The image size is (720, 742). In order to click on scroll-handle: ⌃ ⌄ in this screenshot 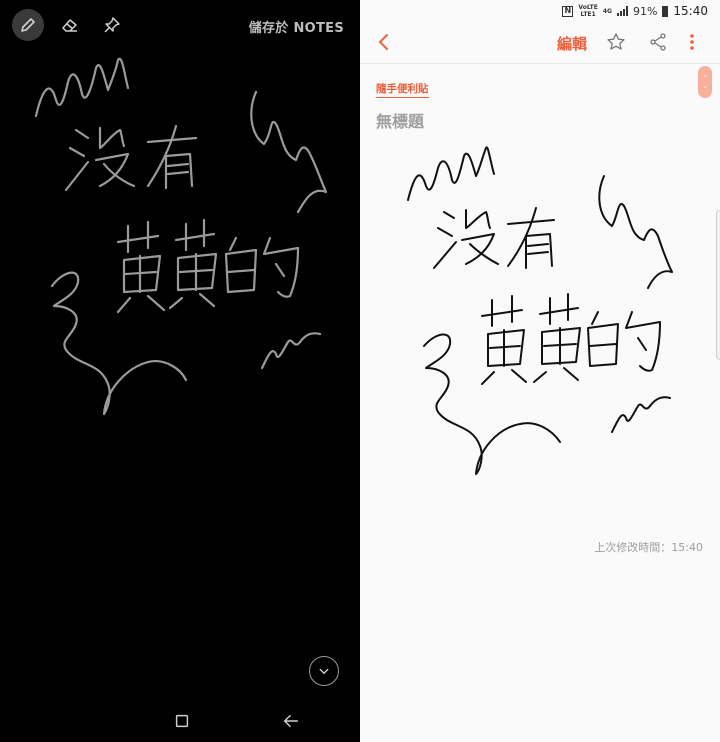, I will do `click(705, 82)`.